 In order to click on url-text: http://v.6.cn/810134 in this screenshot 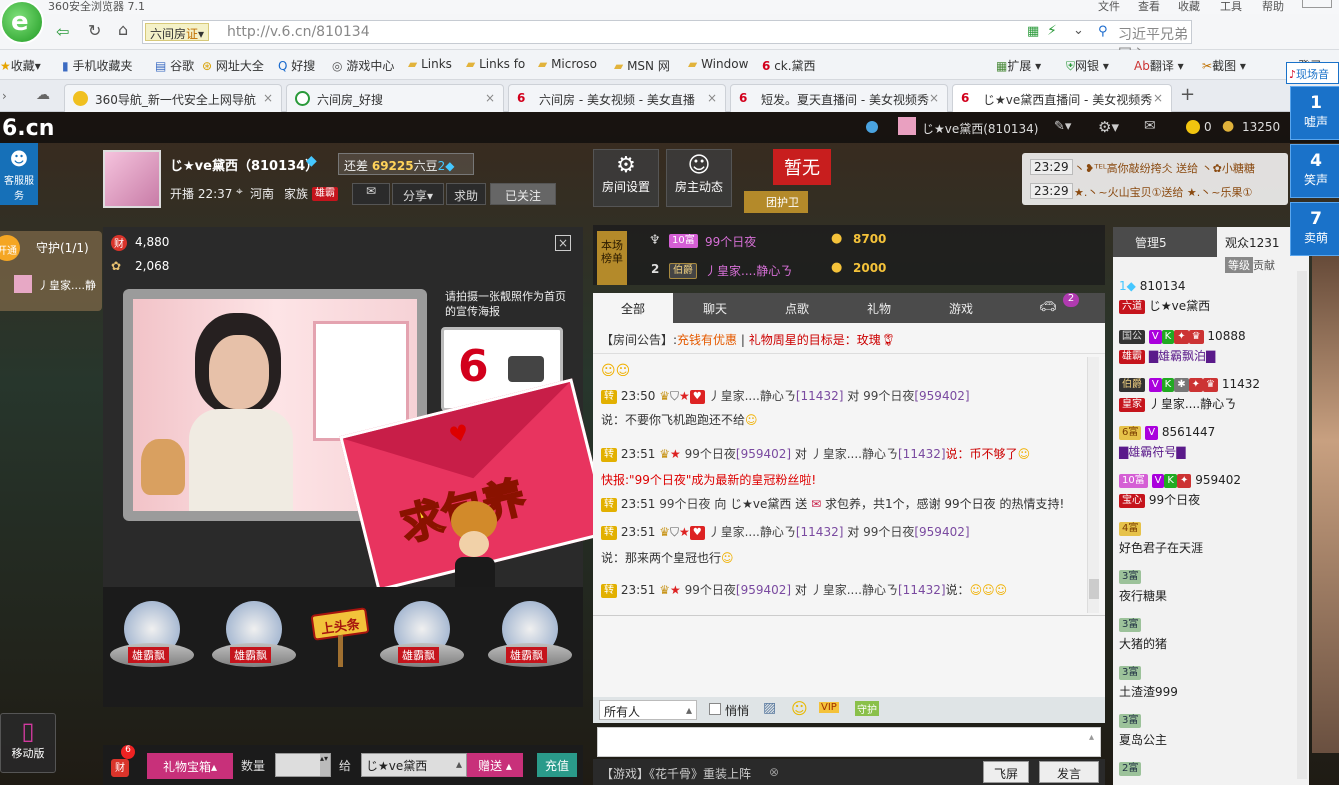, I will do `click(298, 32)`.